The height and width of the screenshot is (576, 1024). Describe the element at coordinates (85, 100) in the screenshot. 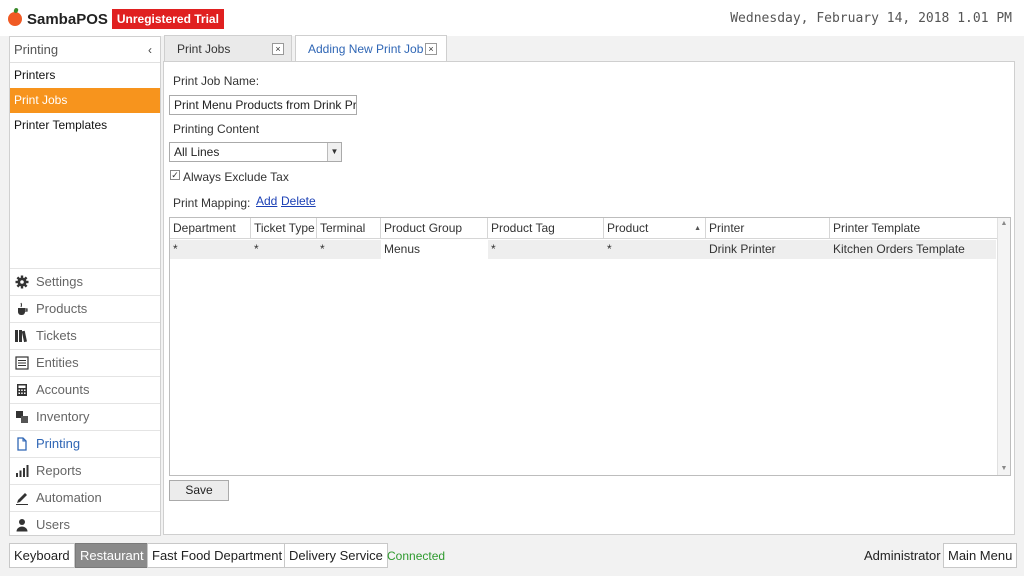

I see `sidebar-item-print-jobs: Print Jobs` at that location.